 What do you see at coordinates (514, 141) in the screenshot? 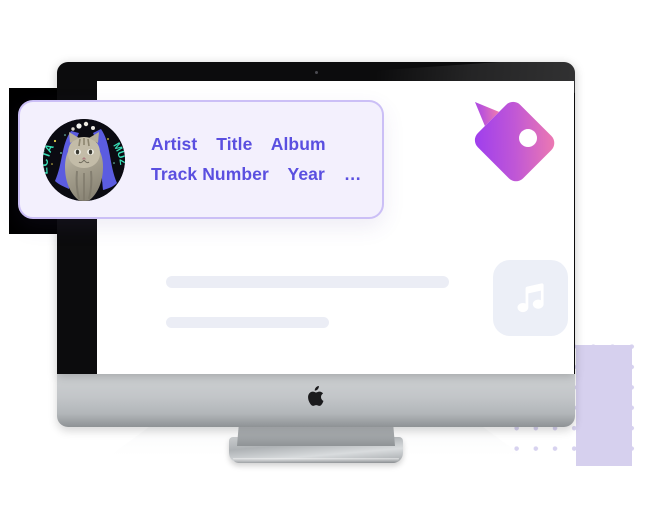
I see `tag-icon` at bounding box center [514, 141].